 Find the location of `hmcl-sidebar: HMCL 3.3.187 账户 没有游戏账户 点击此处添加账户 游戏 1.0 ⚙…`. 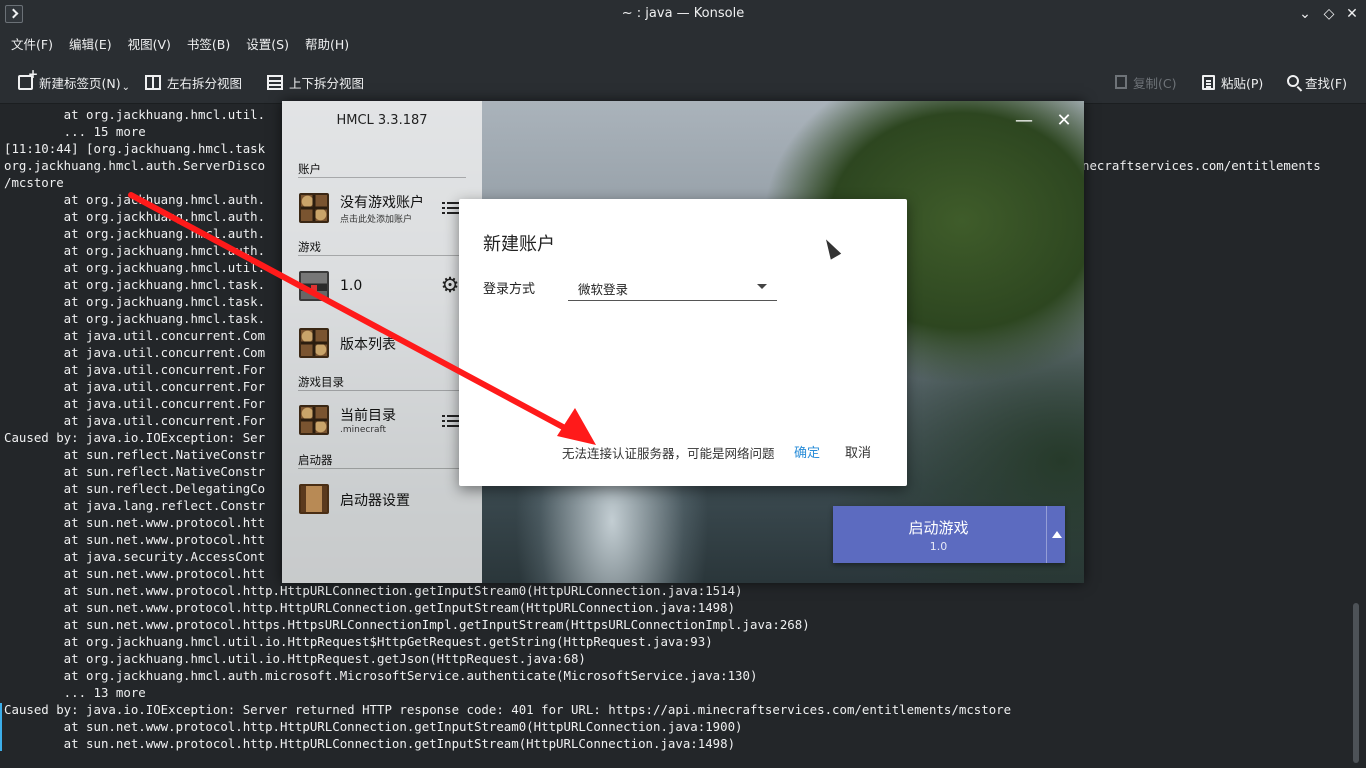

hmcl-sidebar: HMCL 3.3.187 账户 没有游戏账户 点击此处添加账户 游戏 1.0 ⚙… is located at coordinates (382, 342).